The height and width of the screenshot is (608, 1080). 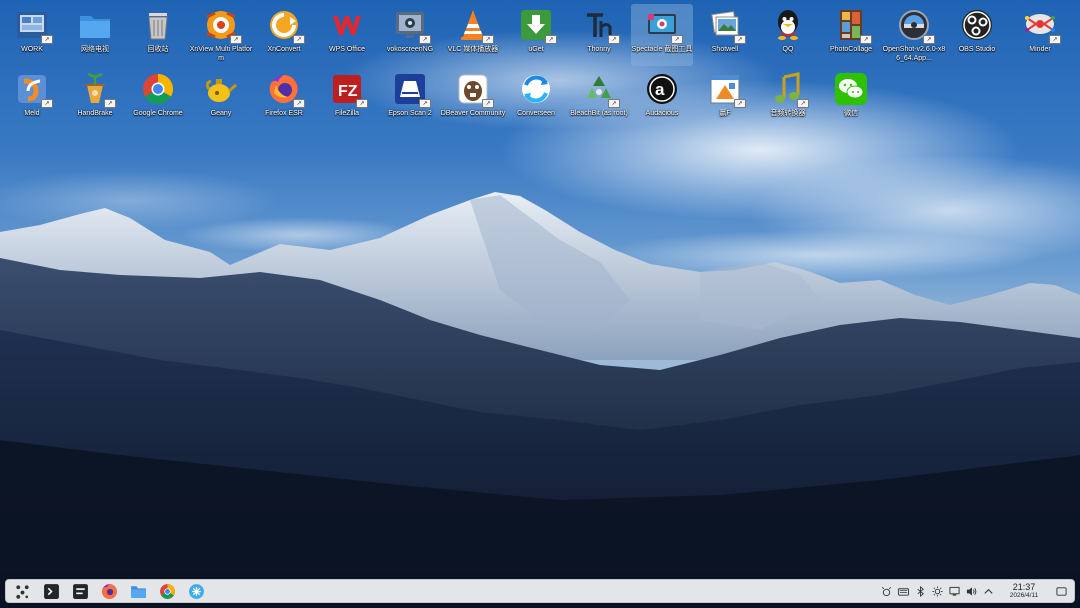 What do you see at coordinates (410, 113) in the screenshot?
I see `desktop-icon-label: Epson Scan 2` at bounding box center [410, 113].